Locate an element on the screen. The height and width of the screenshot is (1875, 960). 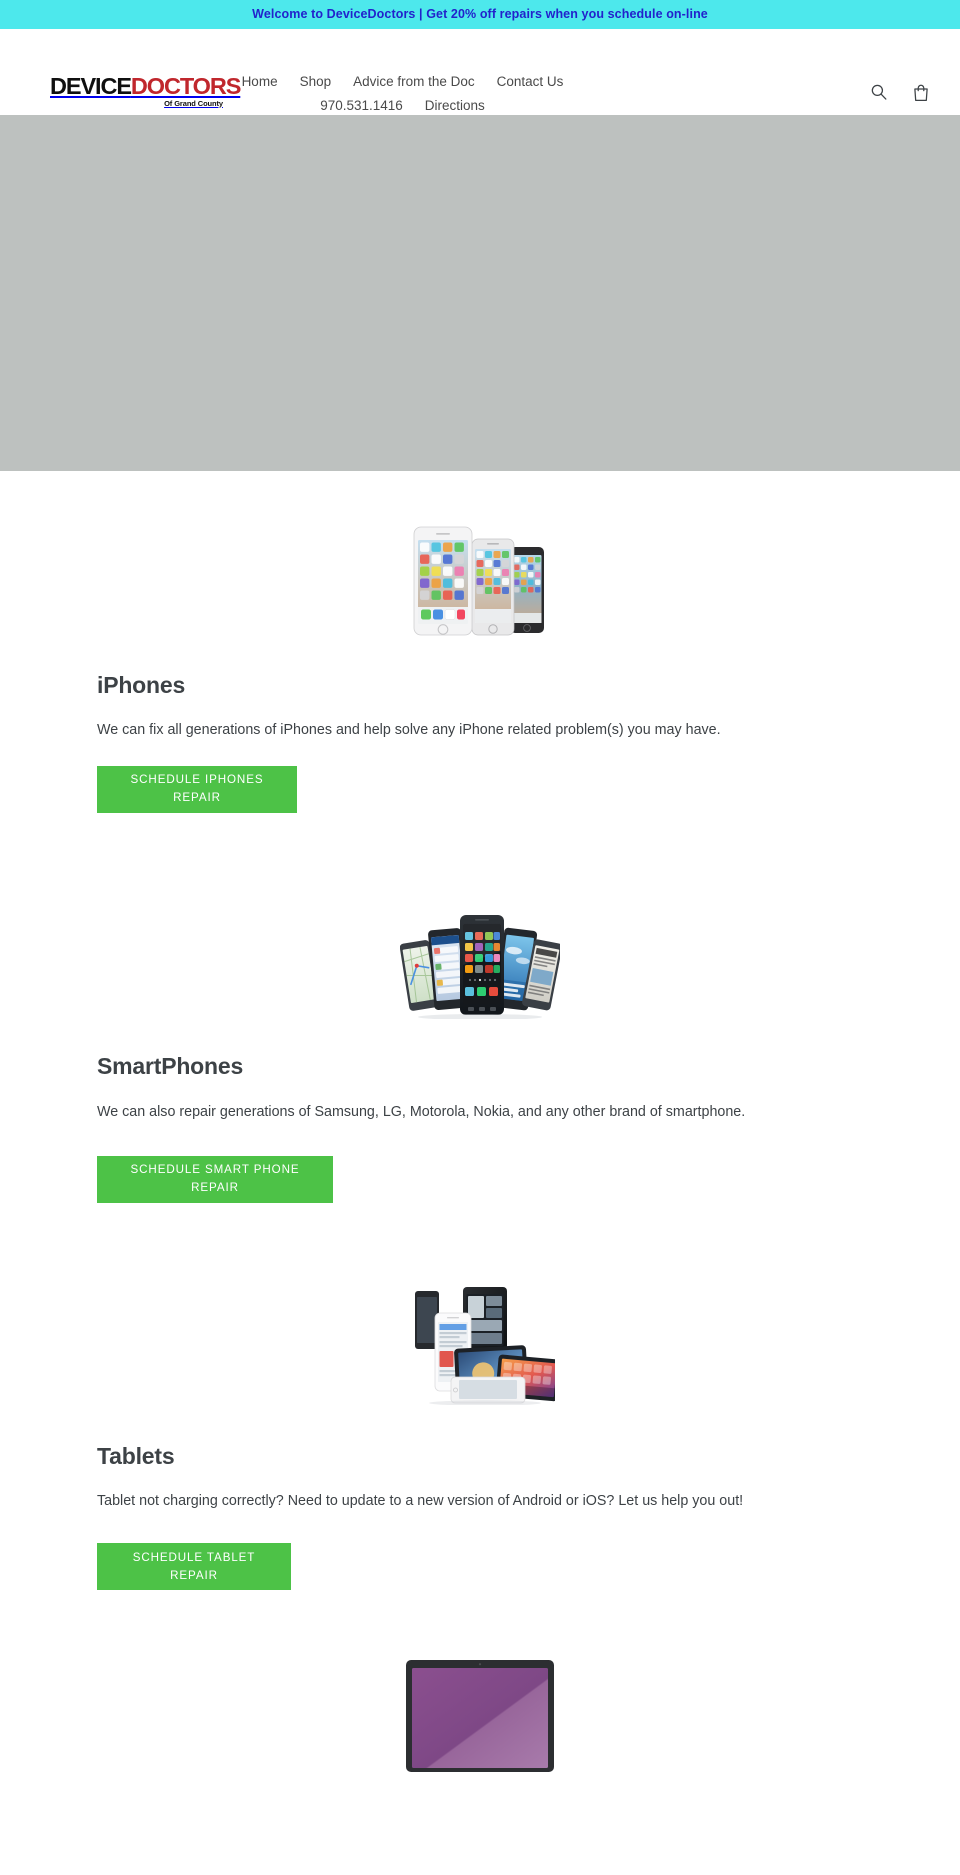
schedule-tablet-repair-button: Schedule Tablet Repair is located at coordinates (194, 1567).